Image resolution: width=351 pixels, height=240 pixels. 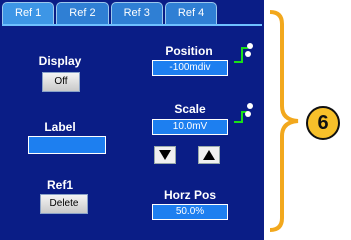 I want to click on scale-knob-icon, so click(x=243, y=113).